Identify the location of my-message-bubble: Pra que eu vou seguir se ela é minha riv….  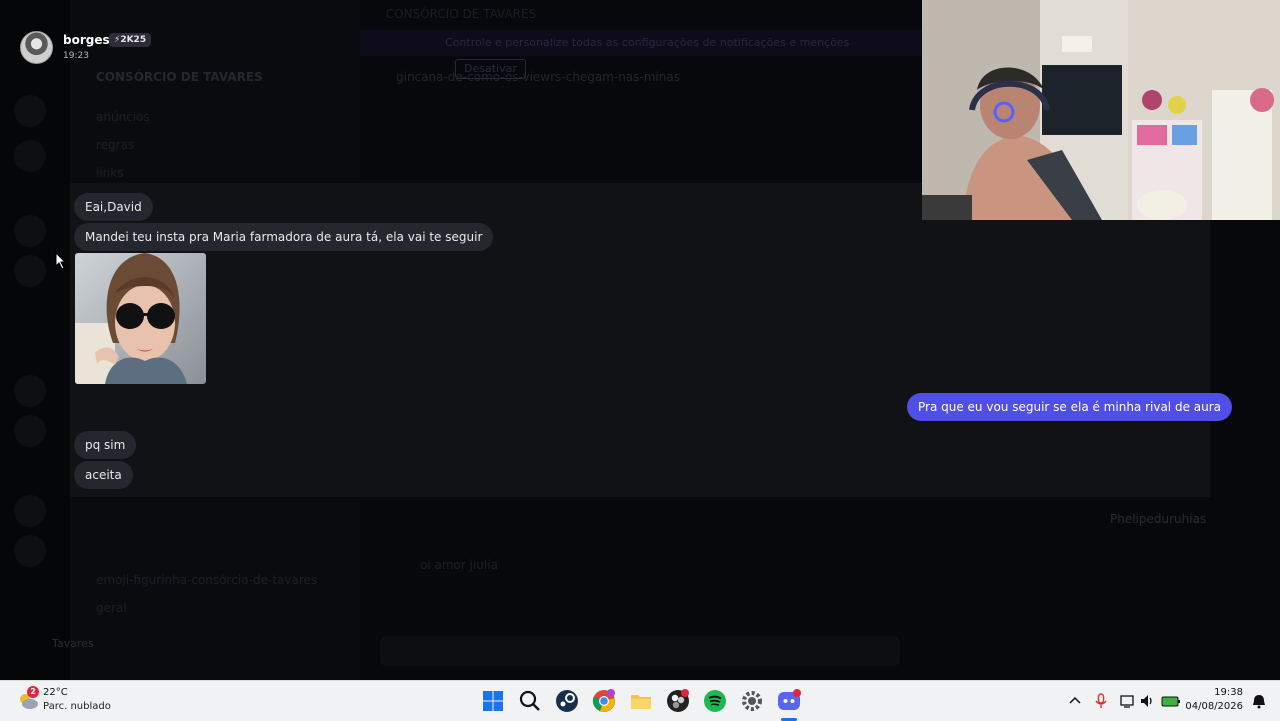
(1070, 407).